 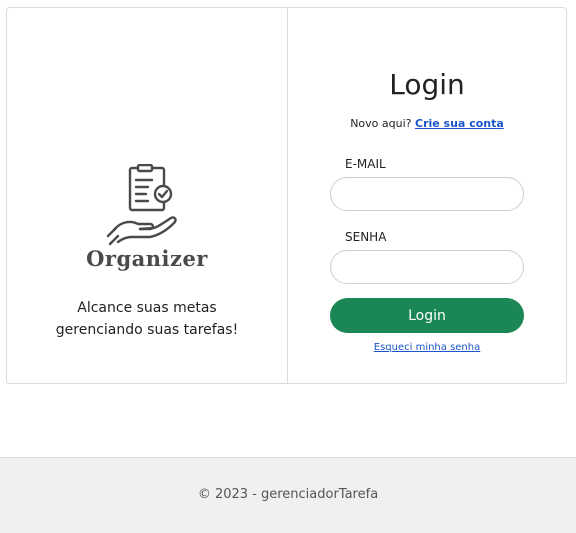 I want to click on footer: © 2023 - gerenciadorTarefa, so click(x=288, y=495).